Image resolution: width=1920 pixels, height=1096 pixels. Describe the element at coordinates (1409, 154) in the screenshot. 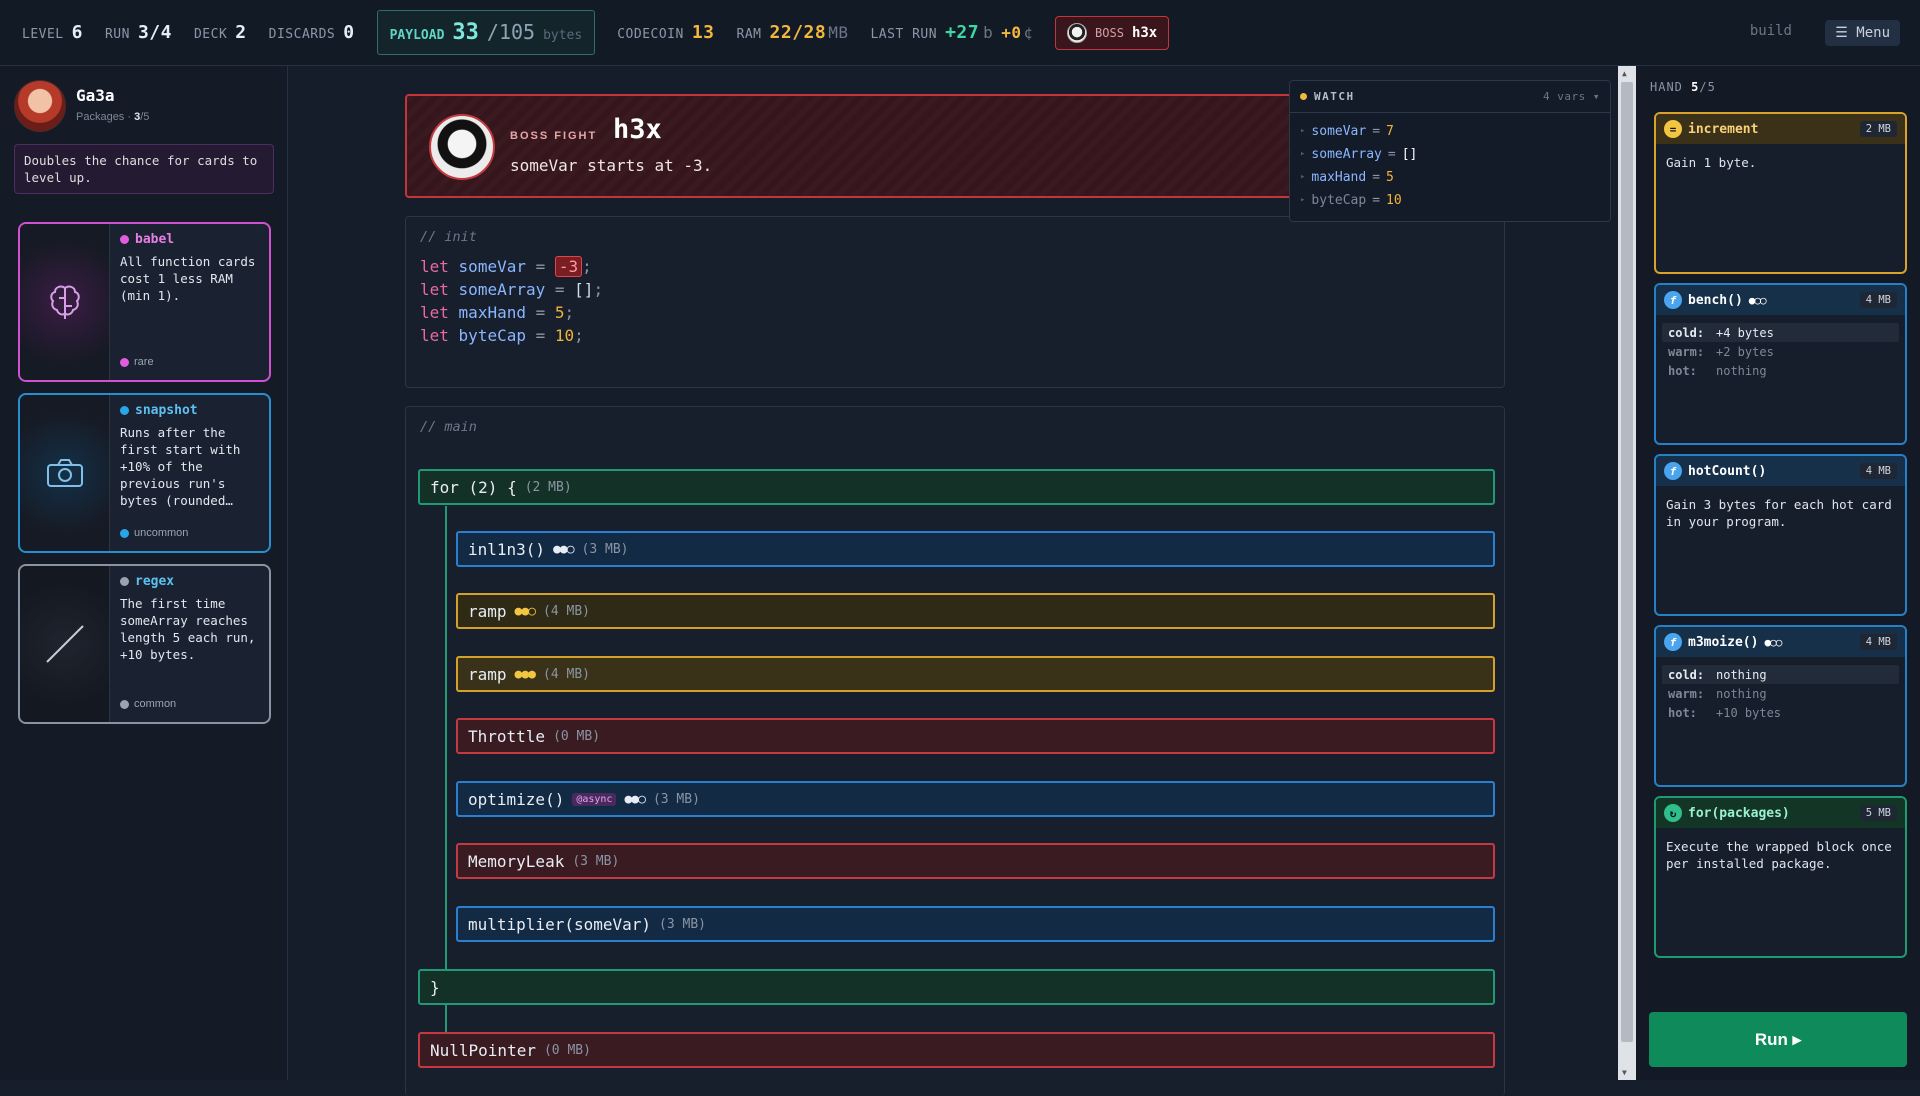

I see `watch-var-value: []` at that location.